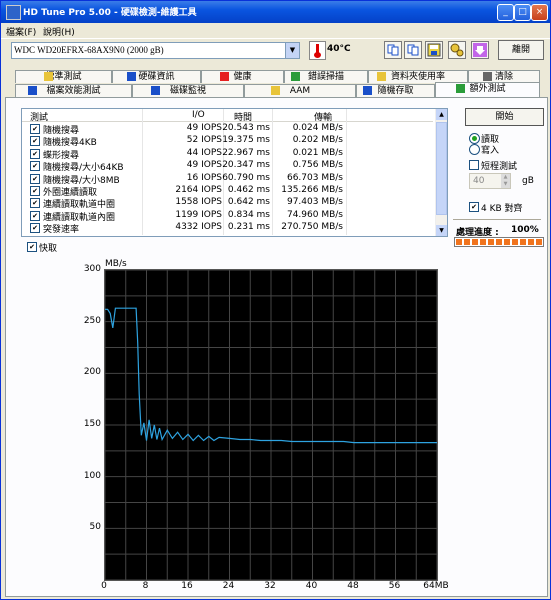  What do you see at coordinates (436, 586) in the screenshot?
I see `x-tick-label: 64MB` at bounding box center [436, 586].